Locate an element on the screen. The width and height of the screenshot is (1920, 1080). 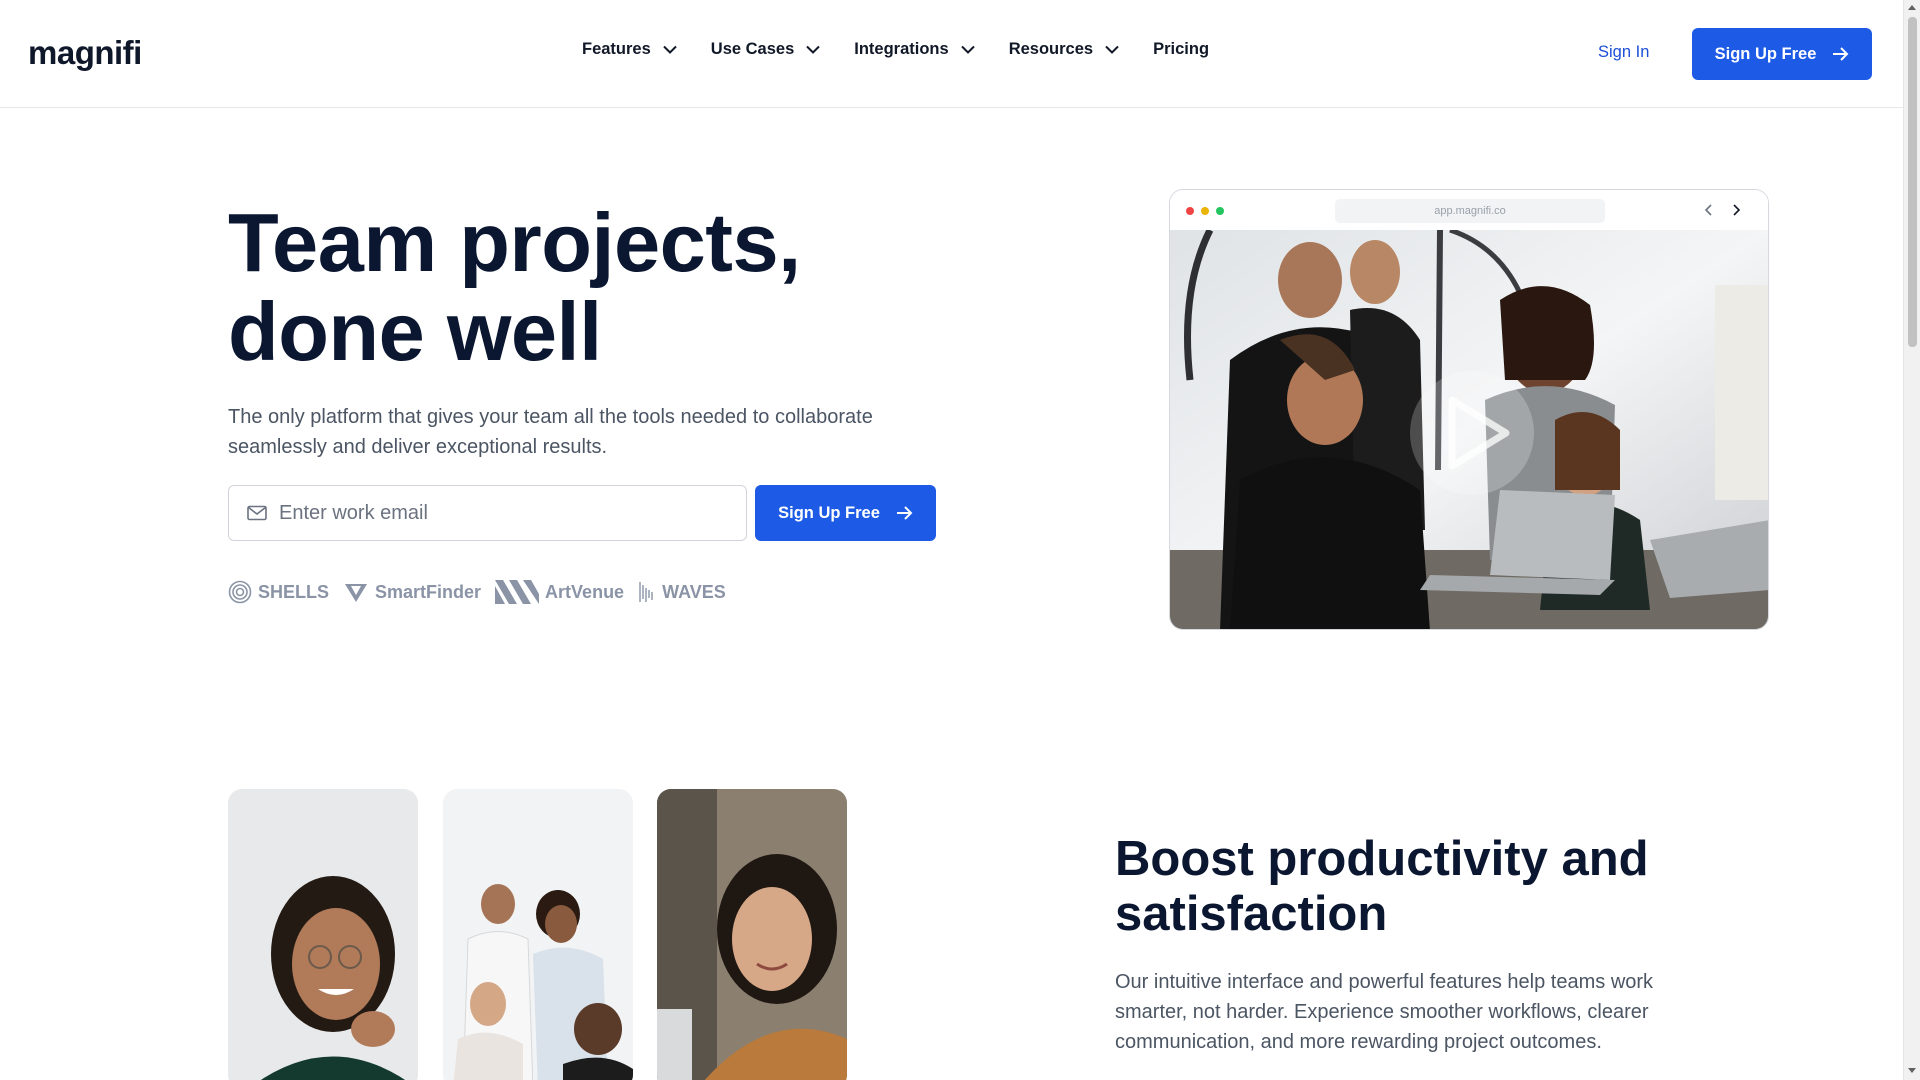
scroll-up-arrow-icon is located at coordinates (1912, 7).